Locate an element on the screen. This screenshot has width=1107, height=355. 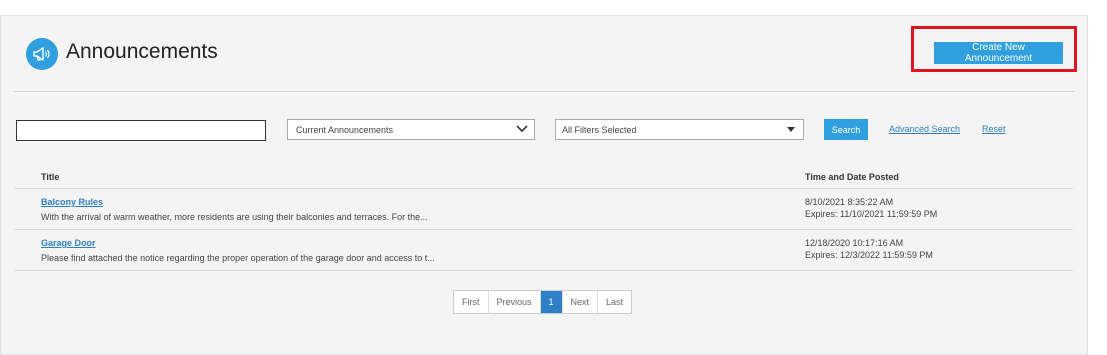
announcement-posted-date: 12/18/2020 10:17:16 AM is located at coordinates (854, 243).